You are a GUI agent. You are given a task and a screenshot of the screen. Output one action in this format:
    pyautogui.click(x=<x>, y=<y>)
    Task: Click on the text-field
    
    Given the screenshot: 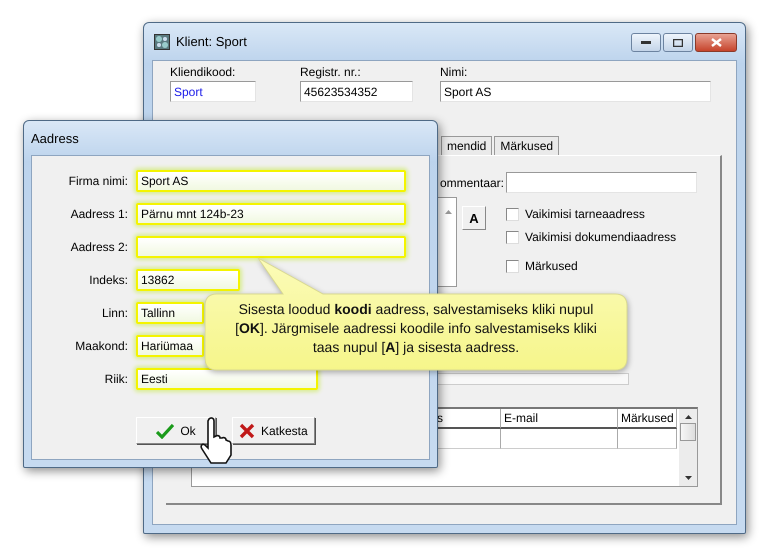 What is the action you would take?
    pyautogui.click(x=271, y=247)
    